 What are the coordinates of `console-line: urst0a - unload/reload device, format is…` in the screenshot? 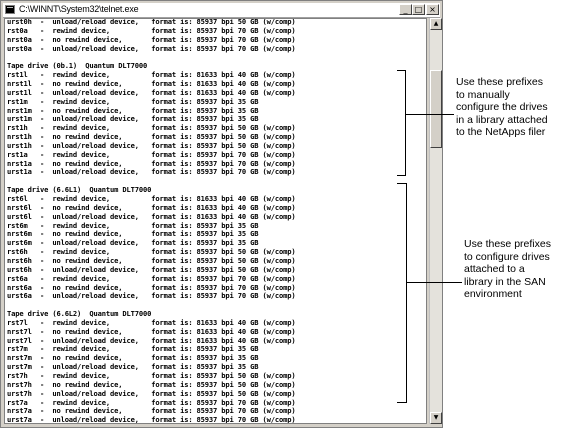 It's located at (151, 48).